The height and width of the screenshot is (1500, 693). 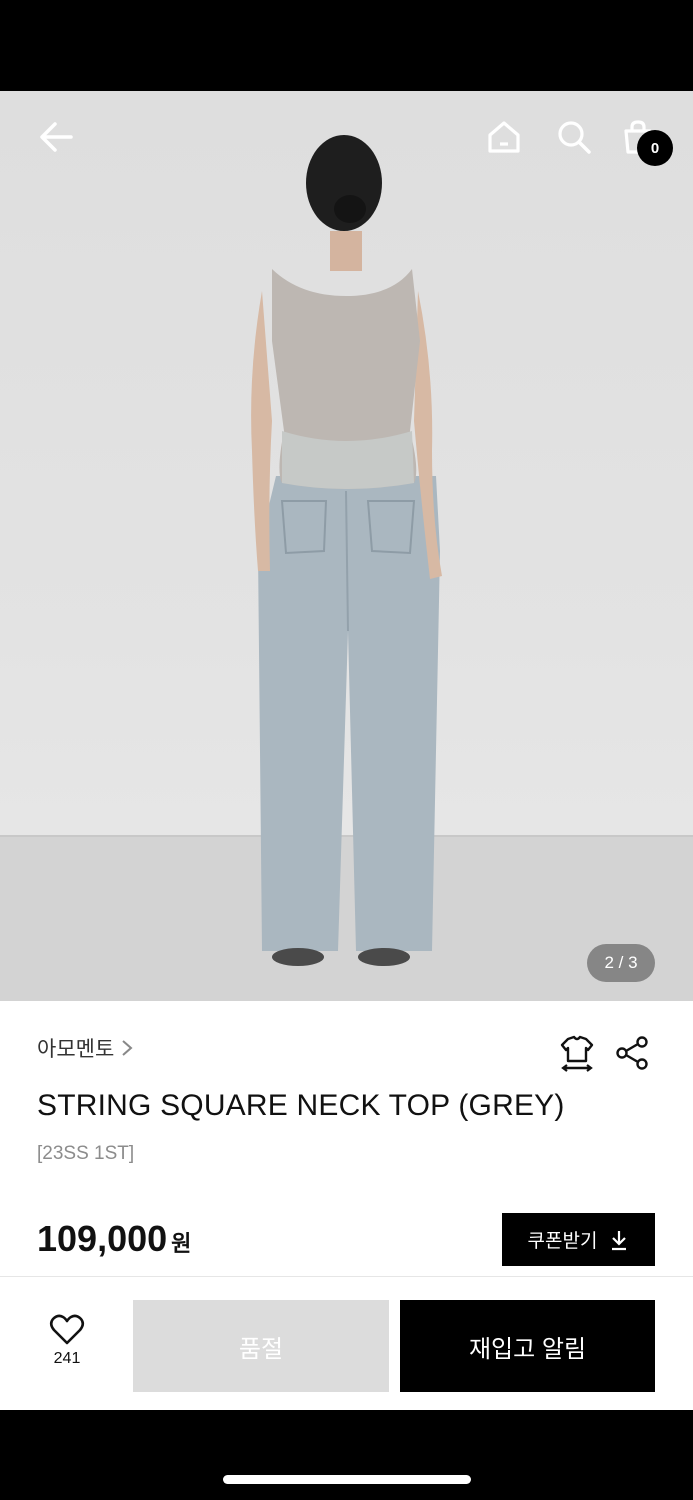 I want to click on like-button: 241, so click(x=67, y=1341).